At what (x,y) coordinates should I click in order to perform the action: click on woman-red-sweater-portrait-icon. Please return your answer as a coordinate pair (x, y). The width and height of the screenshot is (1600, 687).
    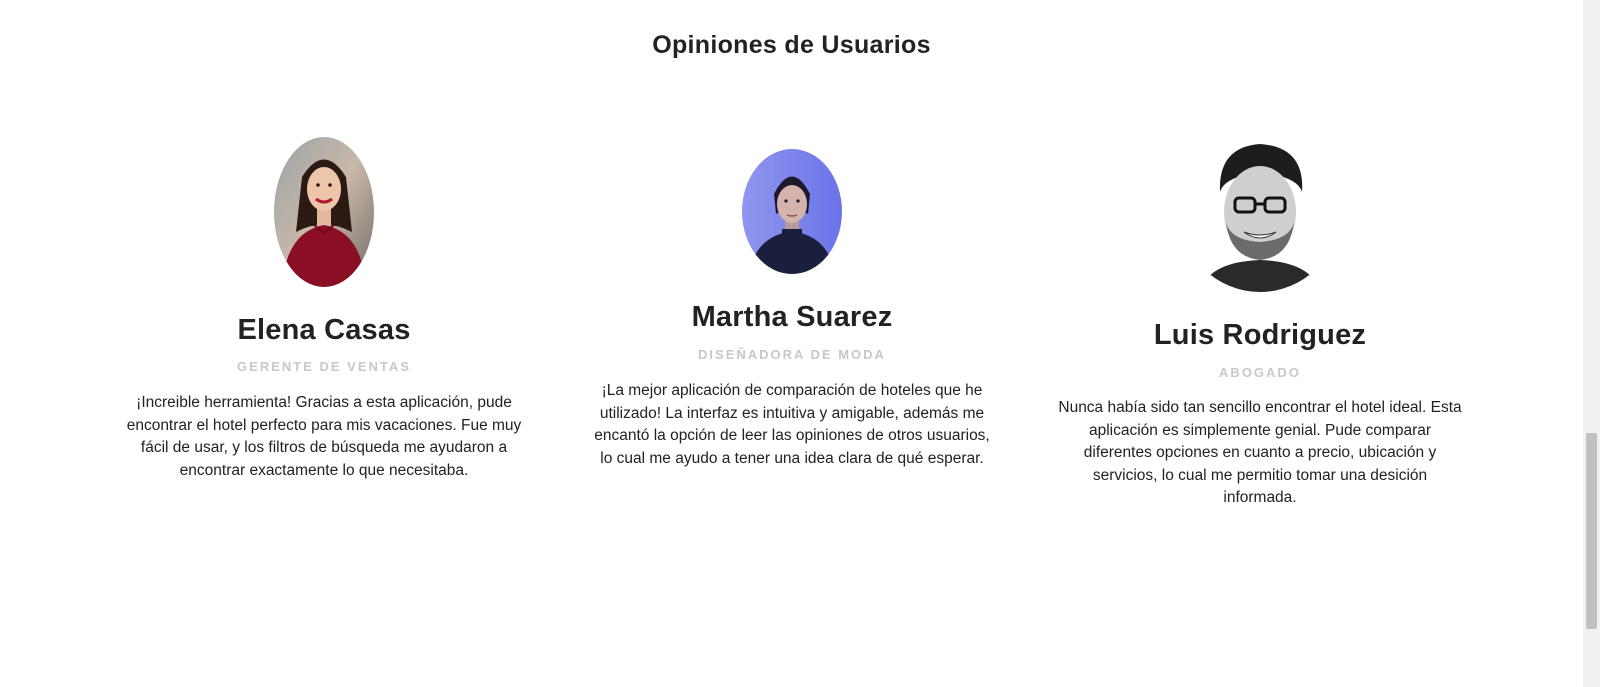
    Looking at the image, I should click on (324, 212).